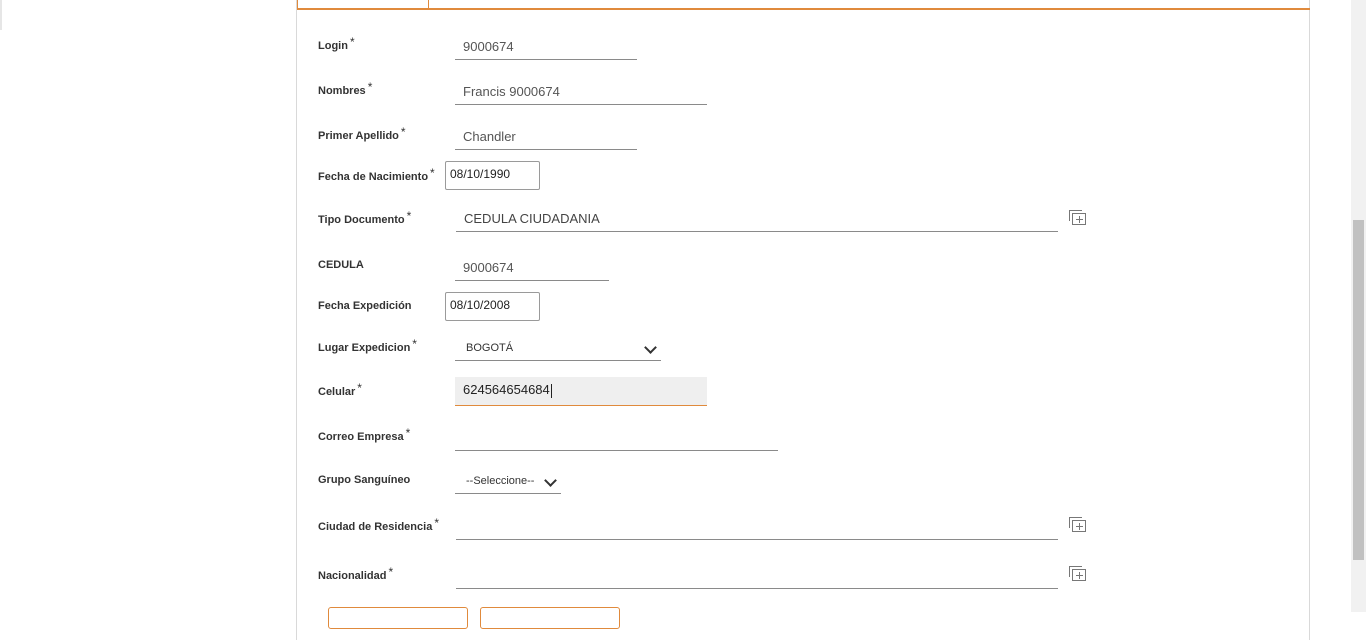 Image resolution: width=1366 pixels, height=640 pixels. What do you see at coordinates (581, 93) in the screenshot?
I see `nombres-input: Francis 9000674` at bounding box center [581, 93].